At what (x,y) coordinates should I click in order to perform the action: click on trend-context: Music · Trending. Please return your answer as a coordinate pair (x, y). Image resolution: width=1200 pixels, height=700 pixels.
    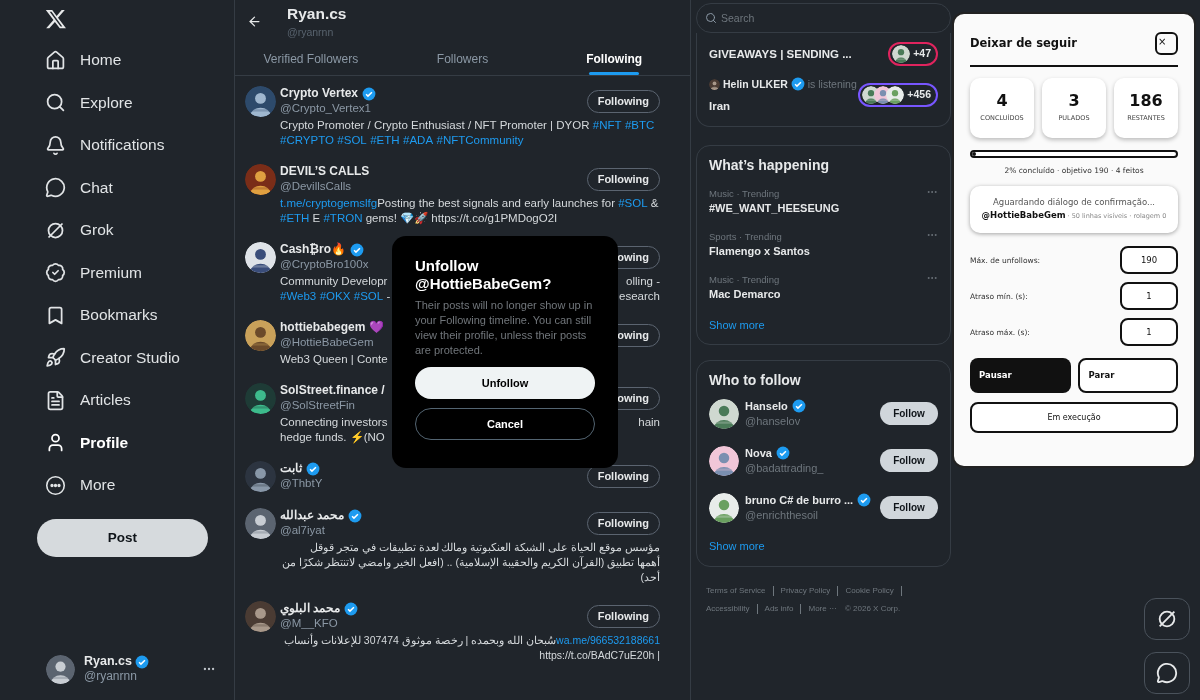
    Looking at the image, I should click on (745, 280).